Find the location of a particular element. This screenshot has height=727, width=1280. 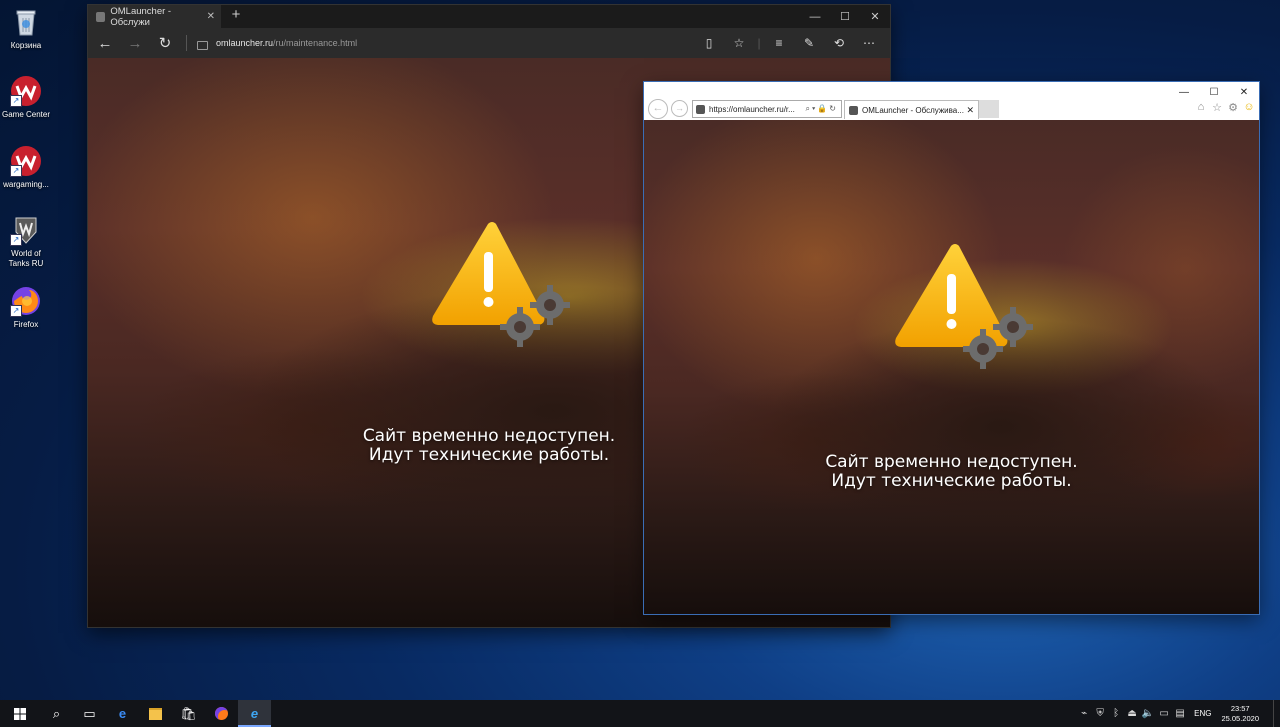

new-tab-button: + is located at coordinates (236, 14).